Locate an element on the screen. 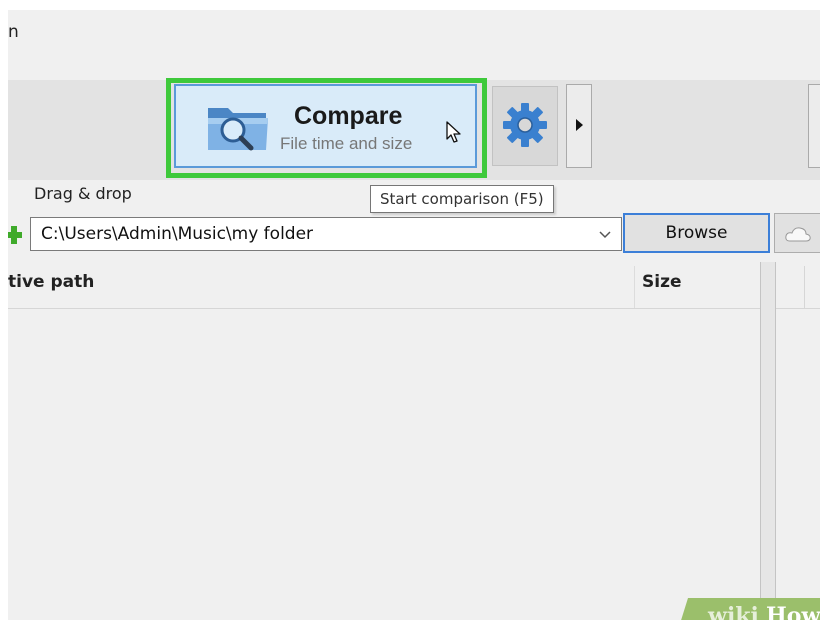 The height and width of the screenshot is (620, 820). compare-label: Compare is located at coordinates (348, 116).